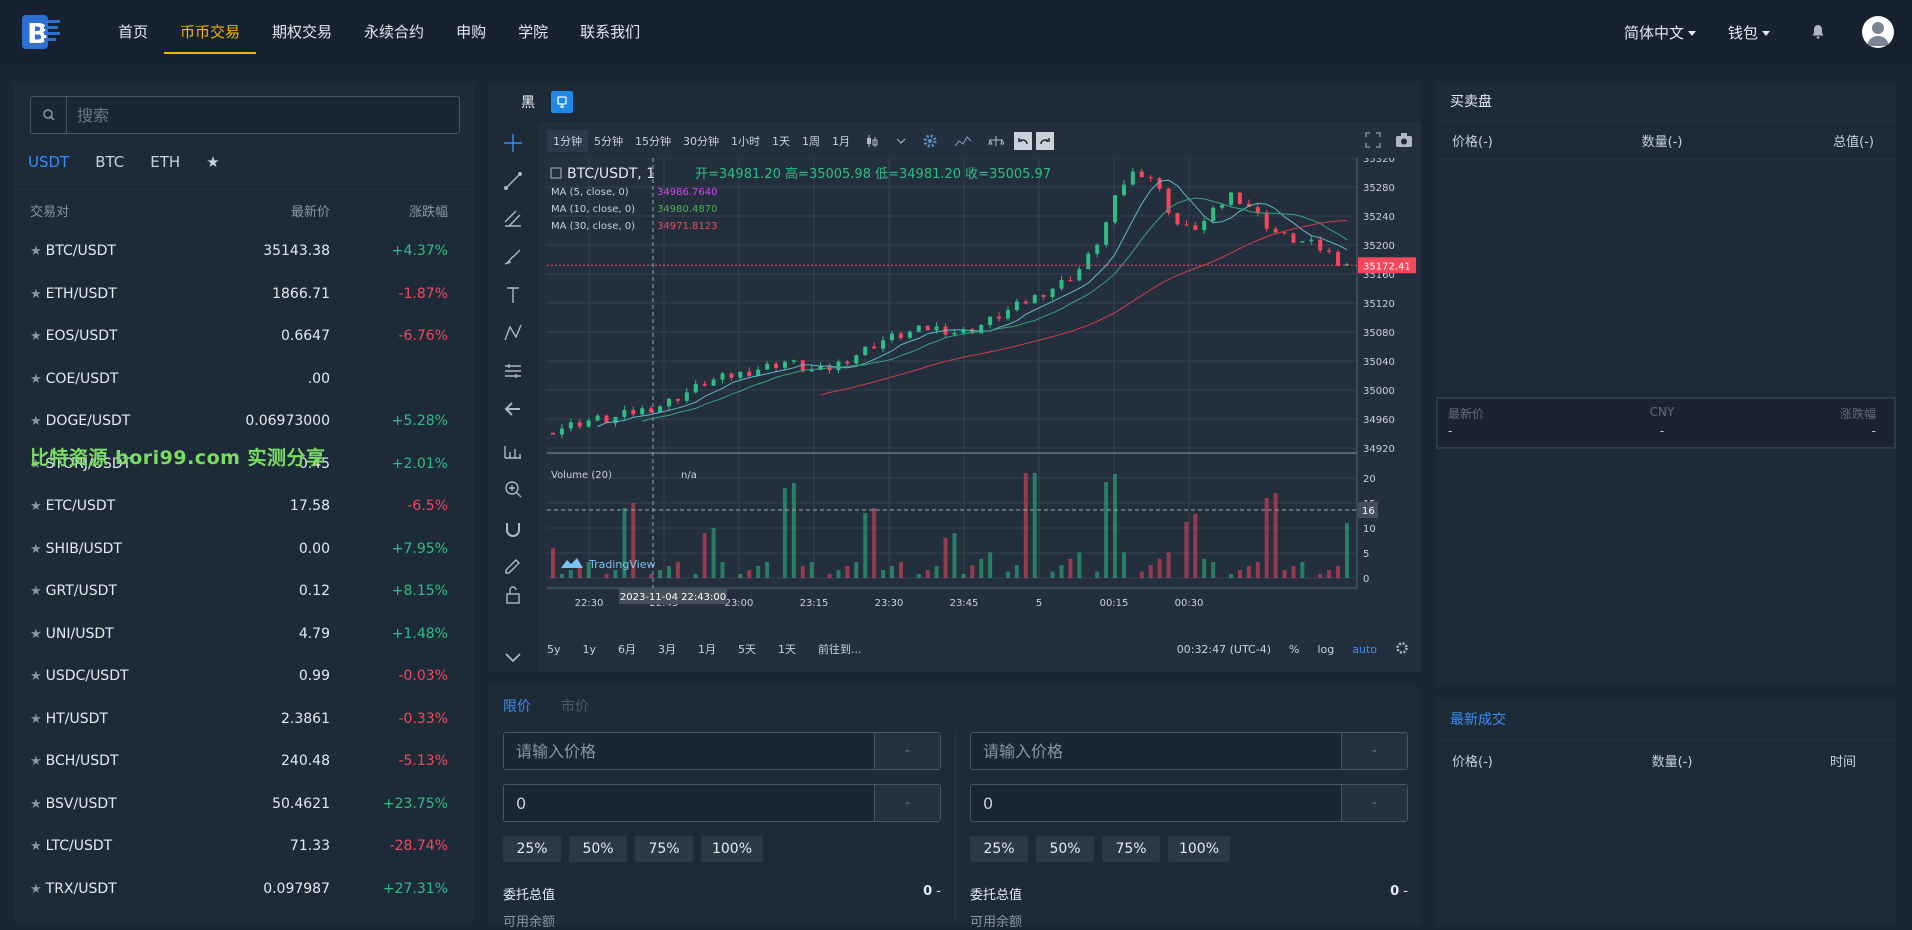 The width and height of the screenshot is (1912, 930). I want to click on theme-dark-toggle: 黑, so click(528, 102).